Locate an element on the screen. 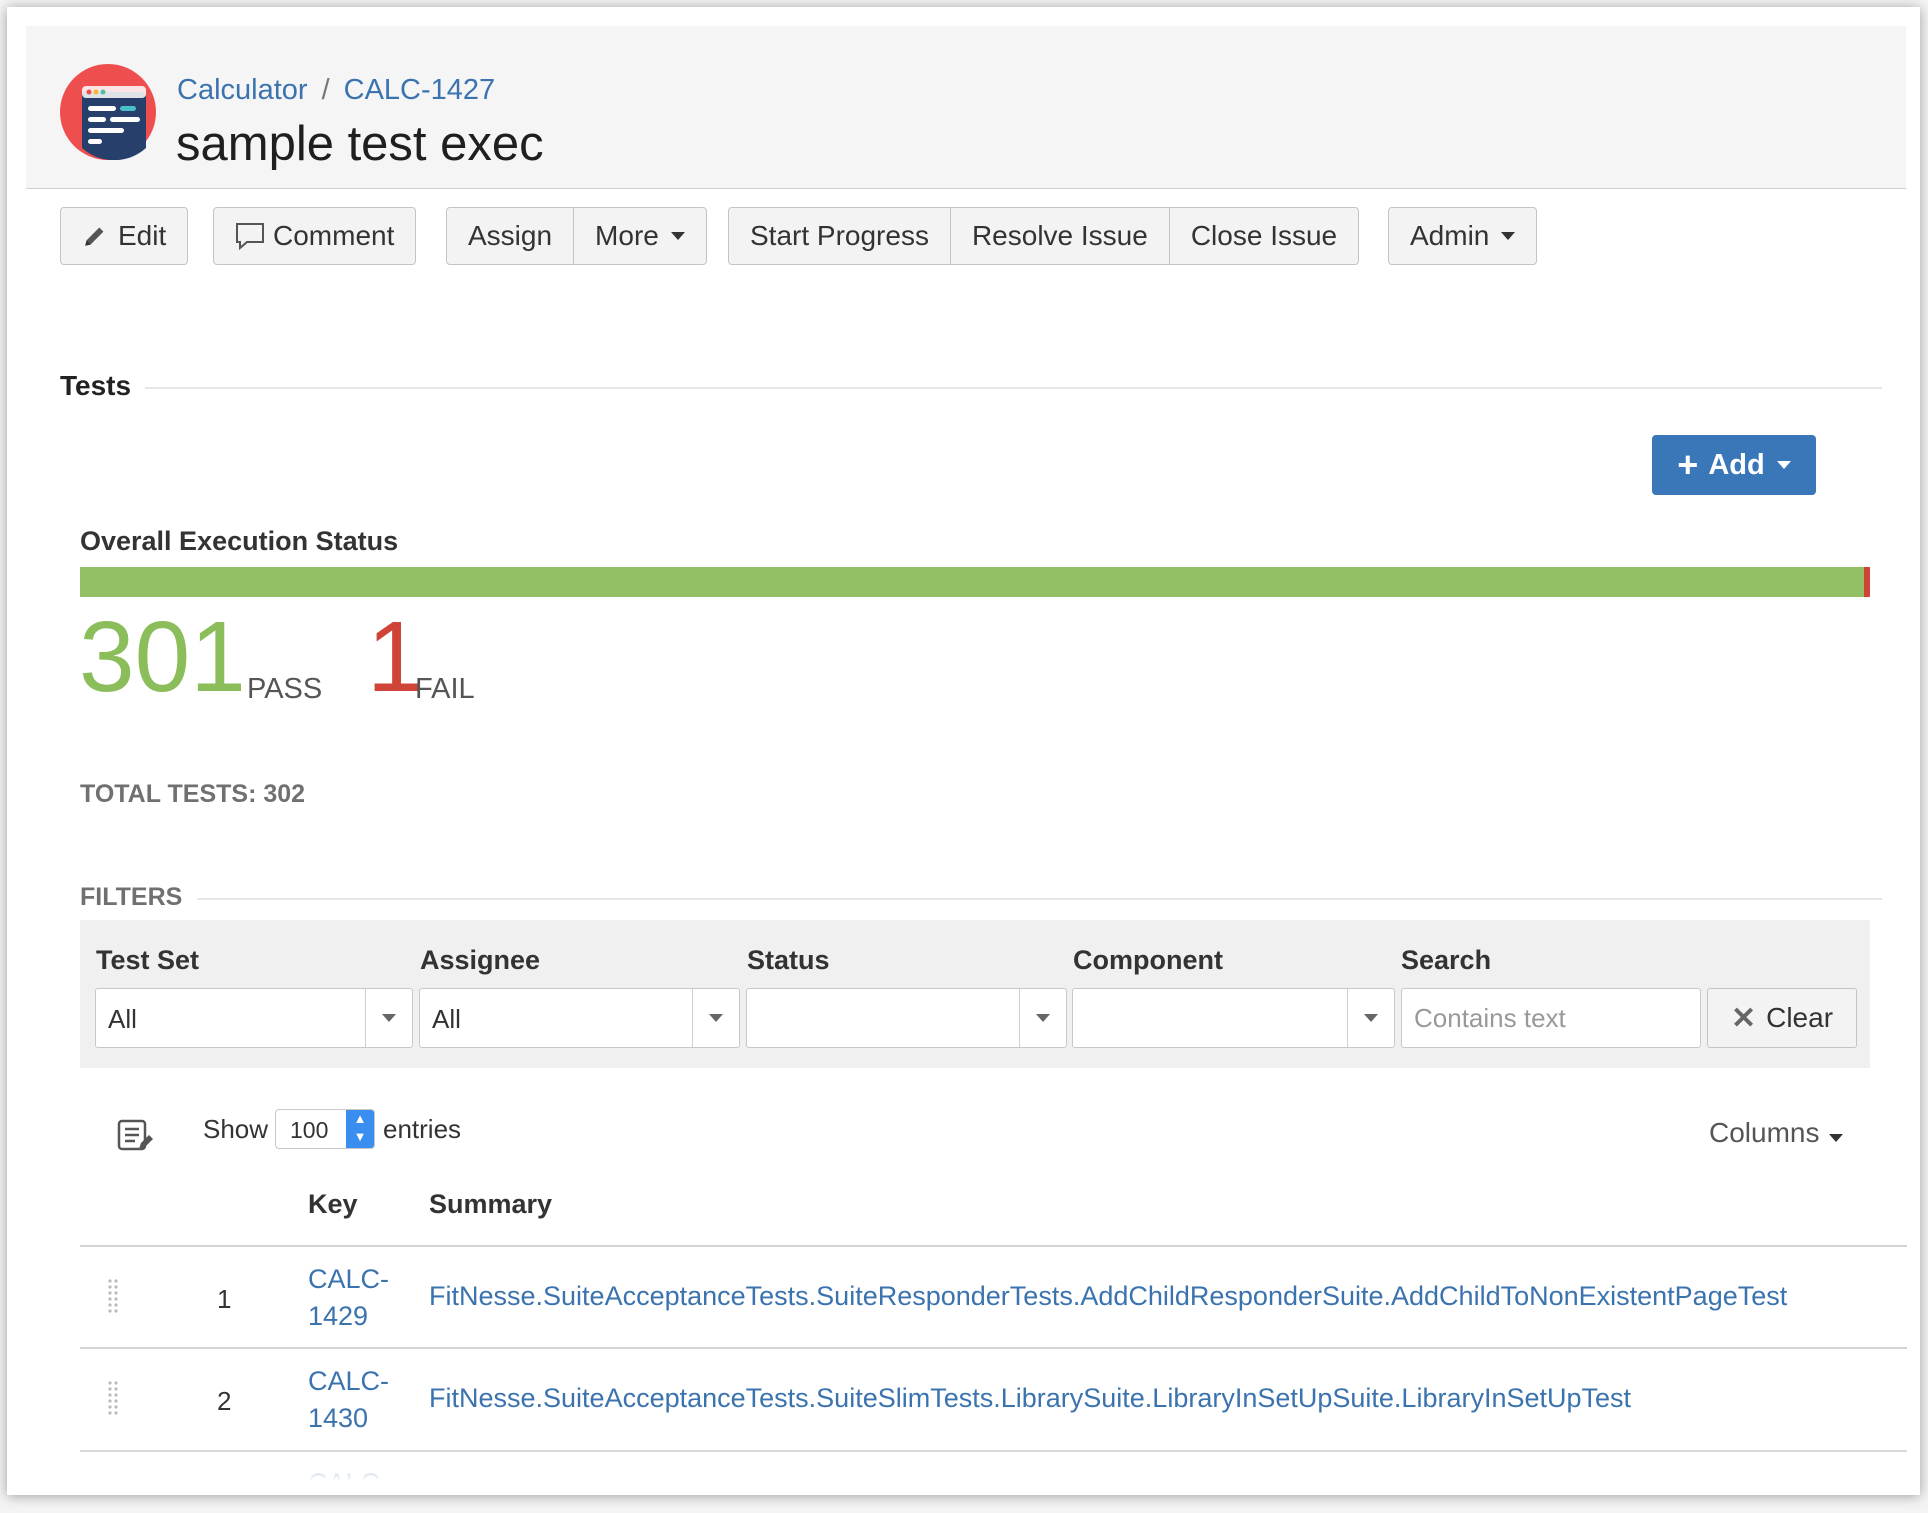  edit-button: Edit is located at coordinates (124, 236).